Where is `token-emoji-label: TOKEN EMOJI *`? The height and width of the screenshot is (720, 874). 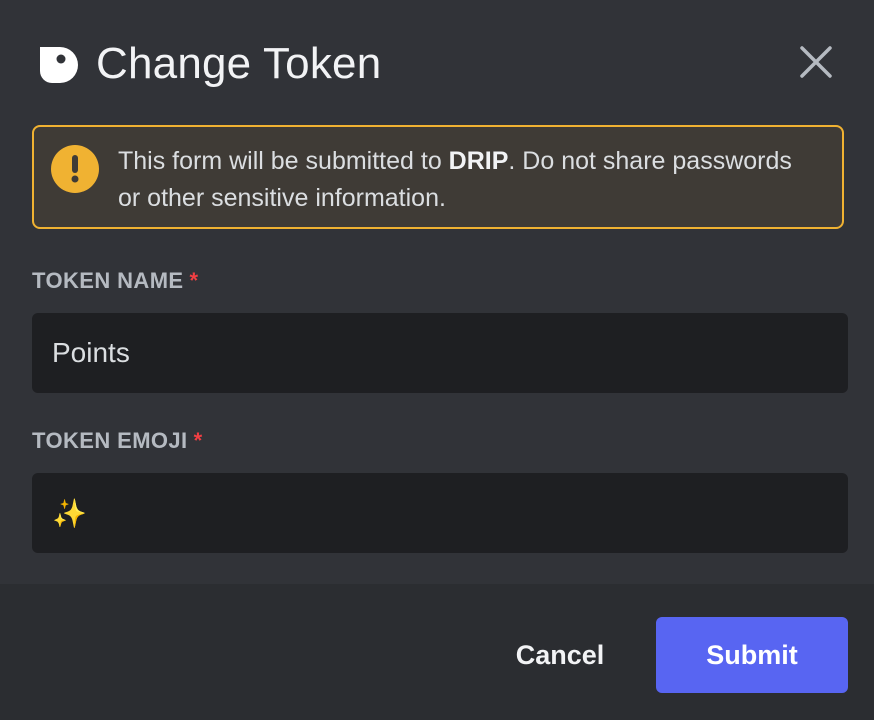 token-emoji-label: TOKEN EMOJI * is located at coordinates (117, 441).